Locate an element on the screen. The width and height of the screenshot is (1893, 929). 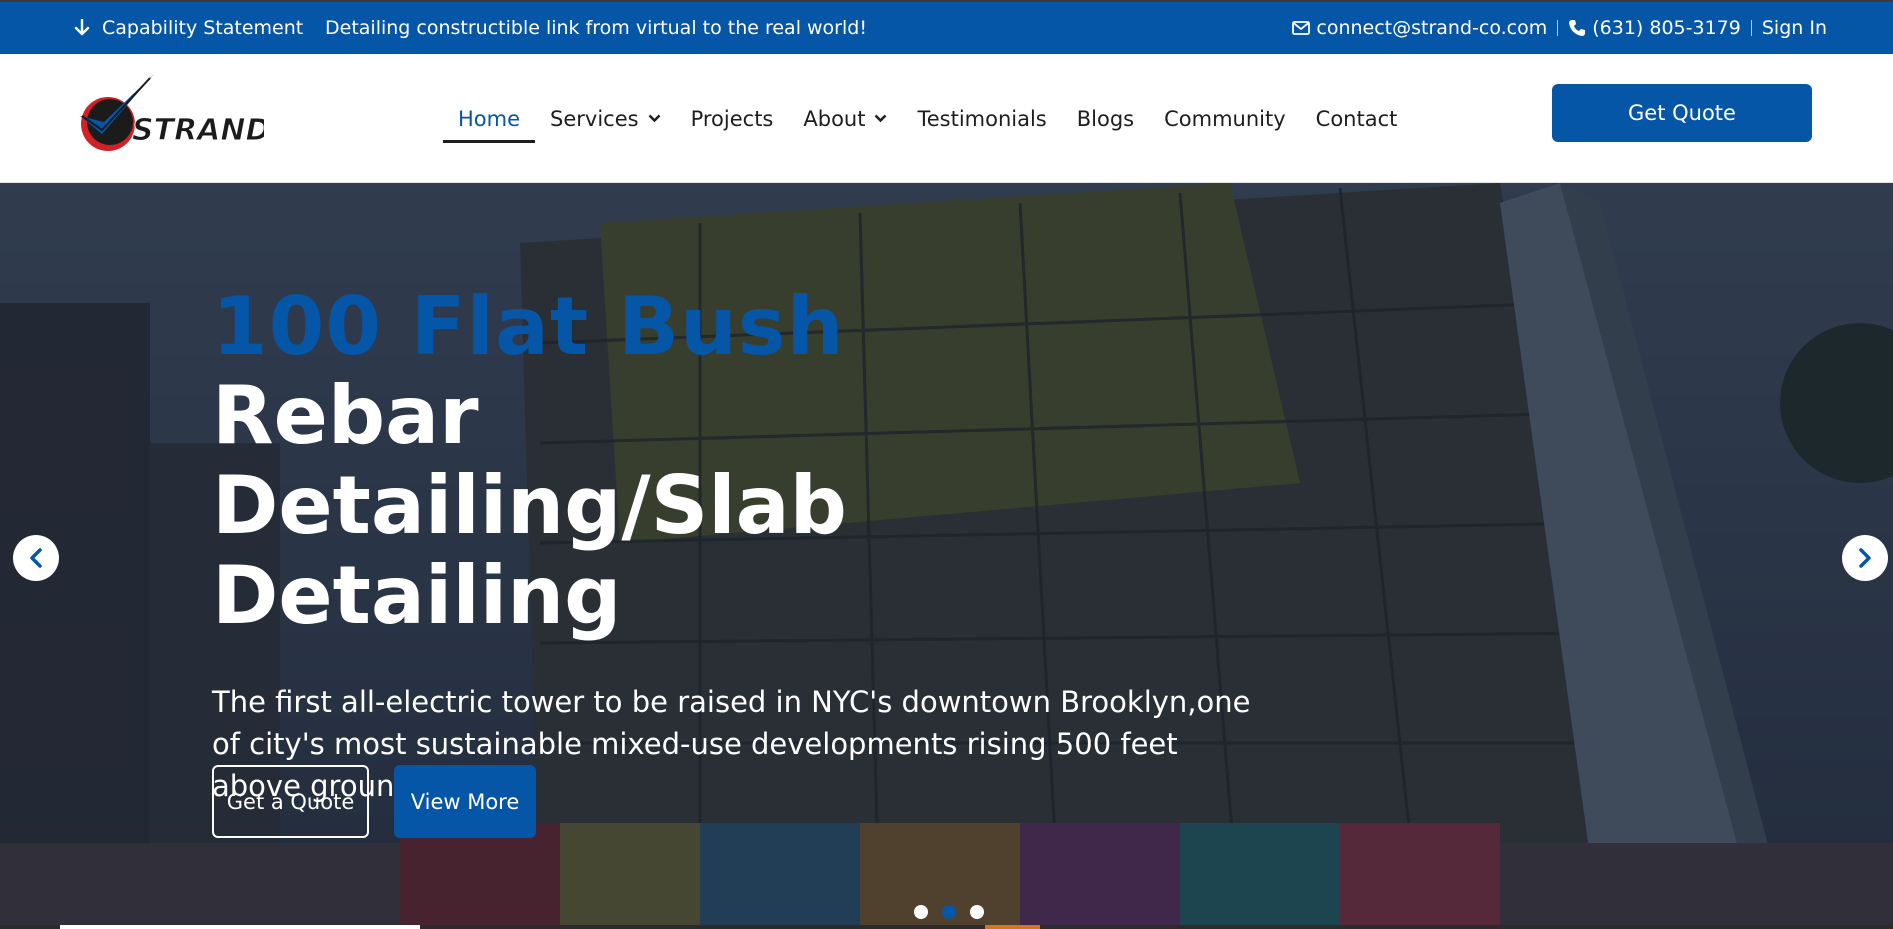
nav-services-label: Services is located at coordinates (594, 118).